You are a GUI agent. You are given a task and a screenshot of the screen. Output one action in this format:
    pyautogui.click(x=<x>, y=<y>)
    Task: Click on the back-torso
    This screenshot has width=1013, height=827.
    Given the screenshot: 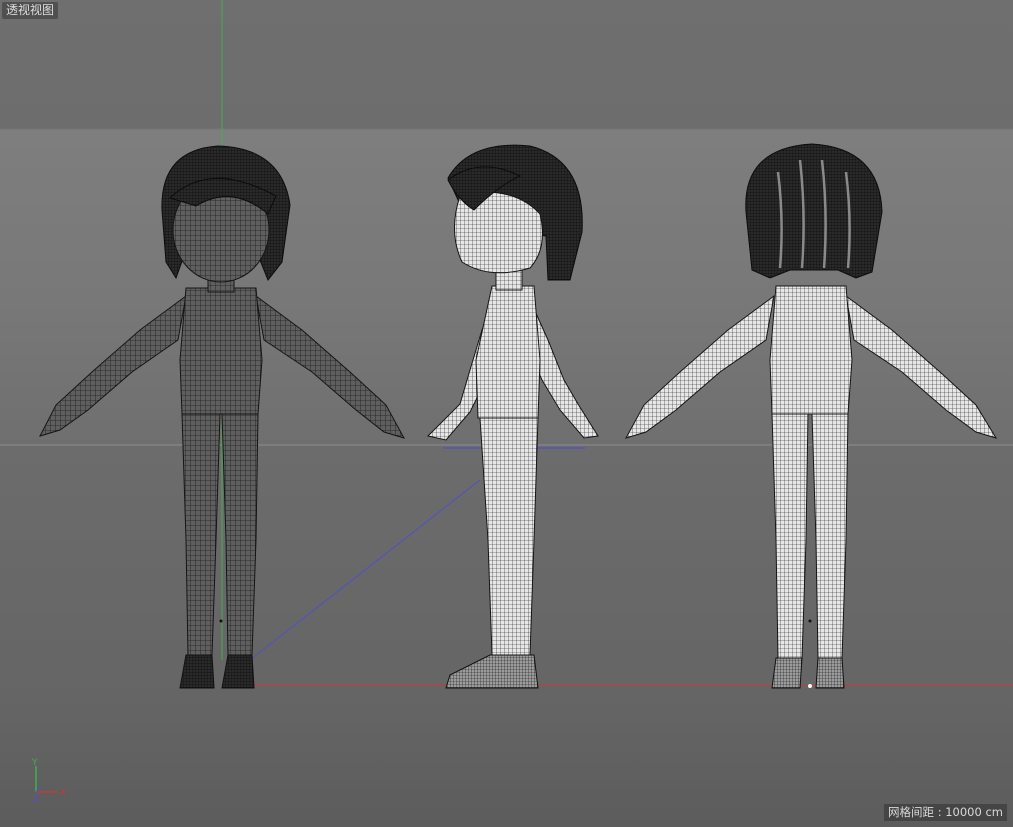 What is the action you would take?
    pyautogui.click(x=811, y=350)
    